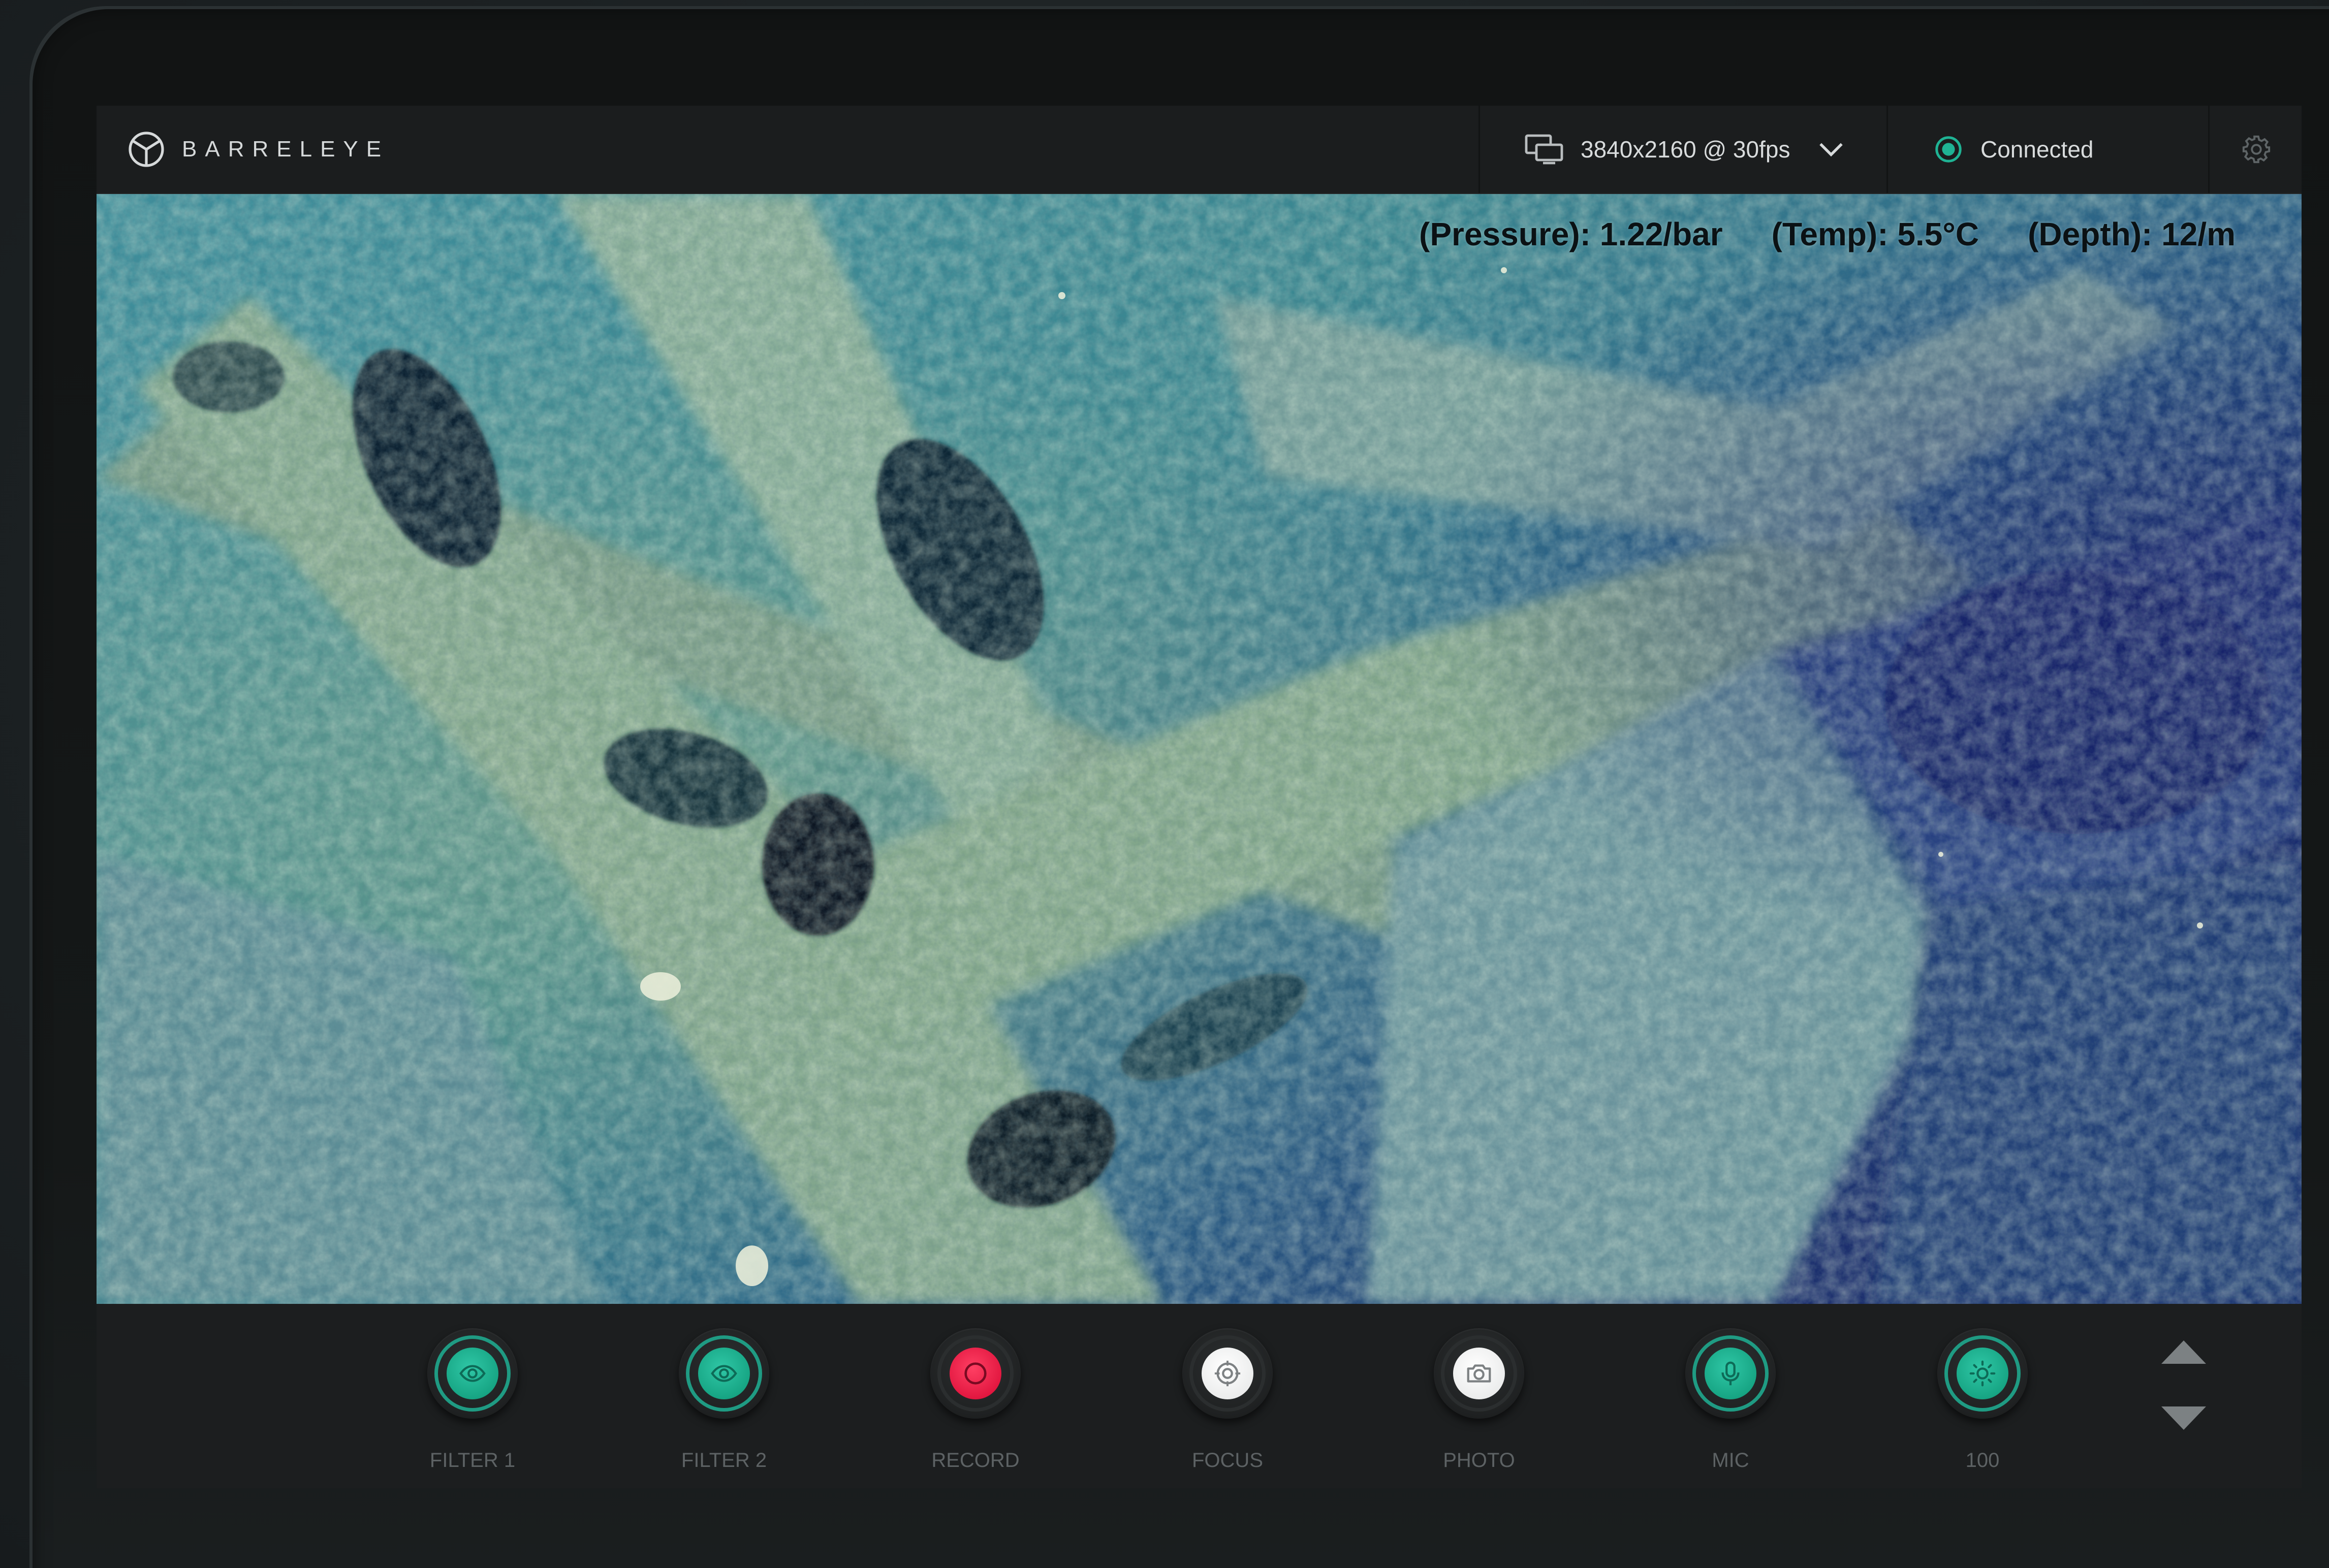  I want to click on temperature-readout: (Temp): 5.5°C, so click(1875, 234).